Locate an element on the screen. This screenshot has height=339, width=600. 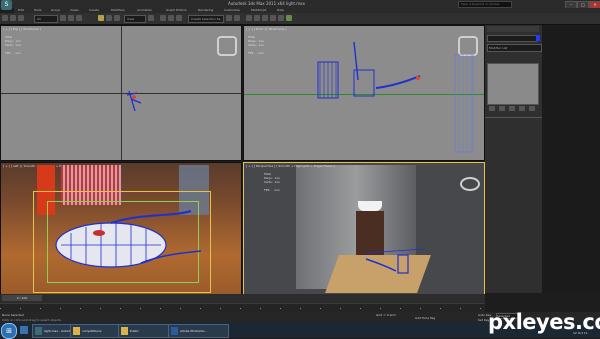
redo-icon is located at coordinates (13, 18).